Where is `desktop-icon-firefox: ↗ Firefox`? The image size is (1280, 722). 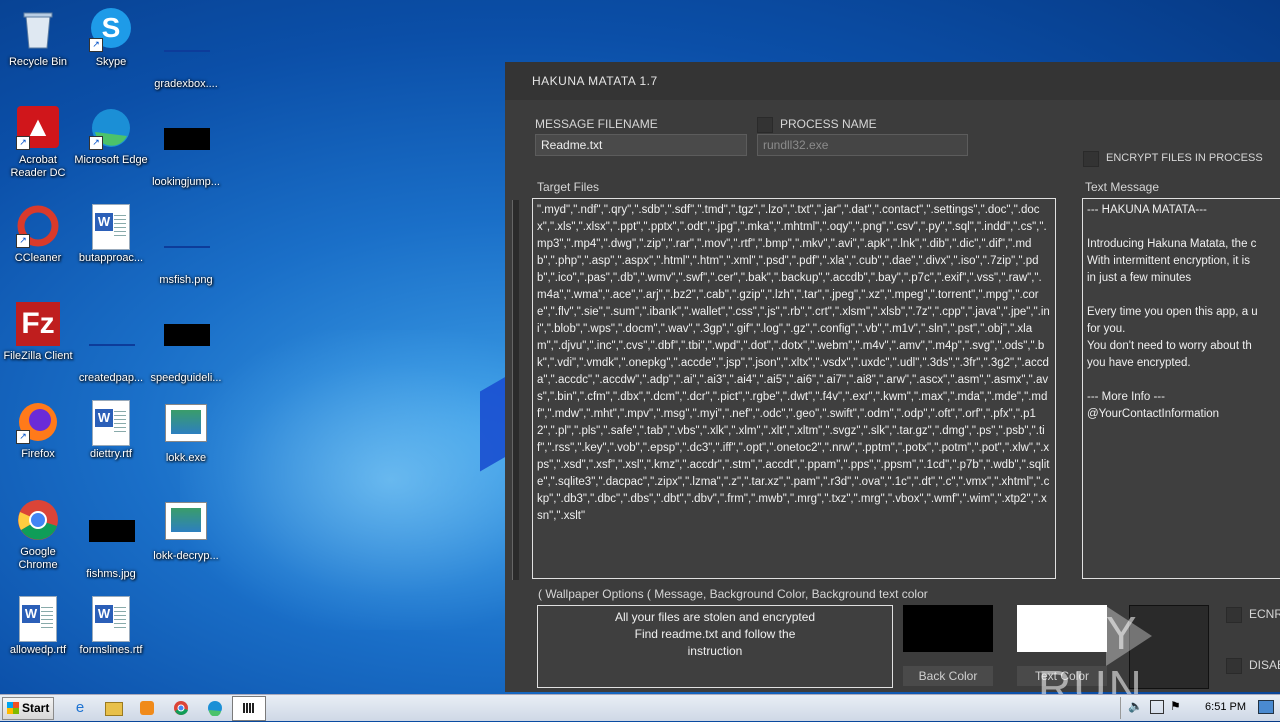 desktop-icon-firefox: ↗ Firefox is located at coordinates (38, 430).